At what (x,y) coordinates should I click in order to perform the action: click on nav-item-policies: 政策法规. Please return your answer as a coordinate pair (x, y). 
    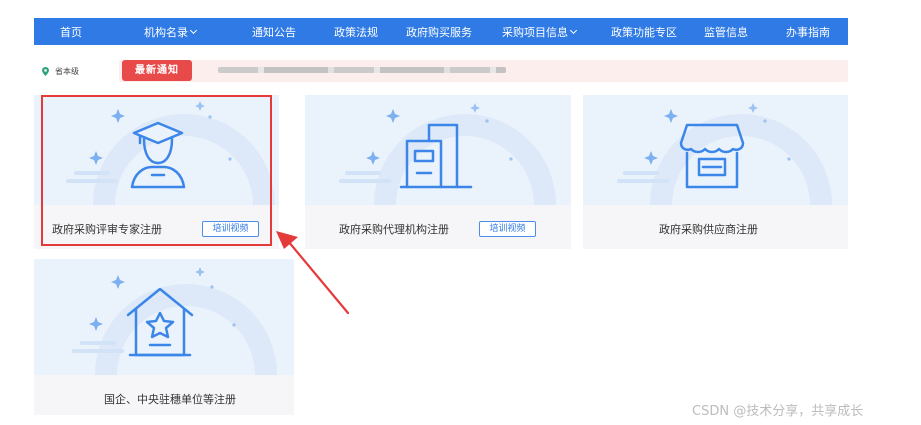
    Looking at the image, I should click on (356, 32).